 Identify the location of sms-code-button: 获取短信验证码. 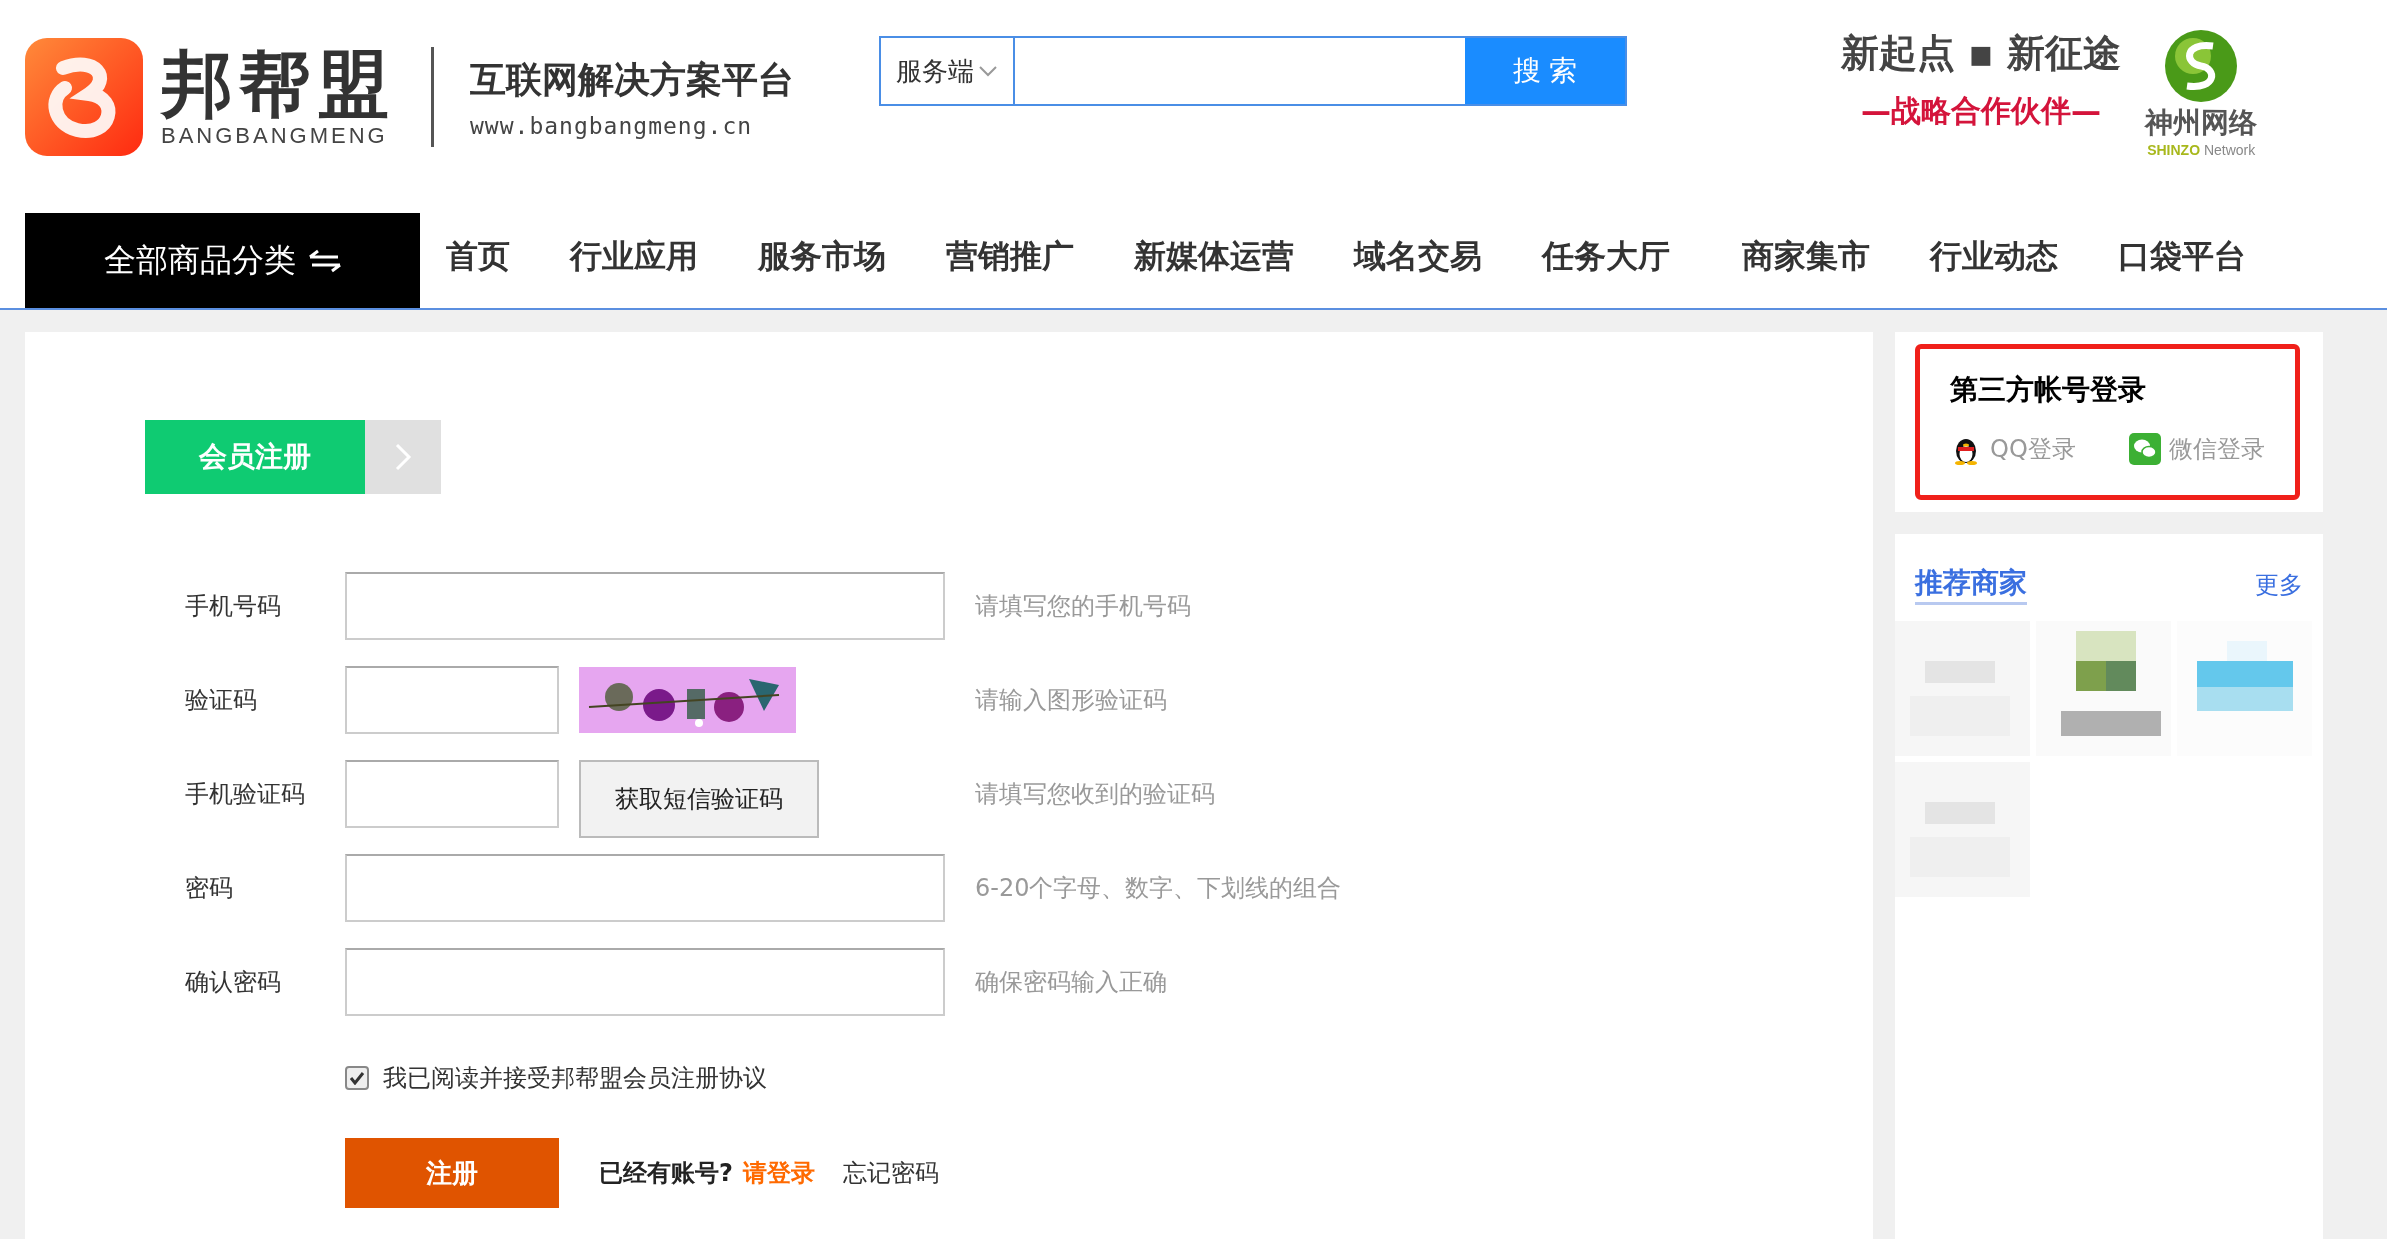
(699, 799).